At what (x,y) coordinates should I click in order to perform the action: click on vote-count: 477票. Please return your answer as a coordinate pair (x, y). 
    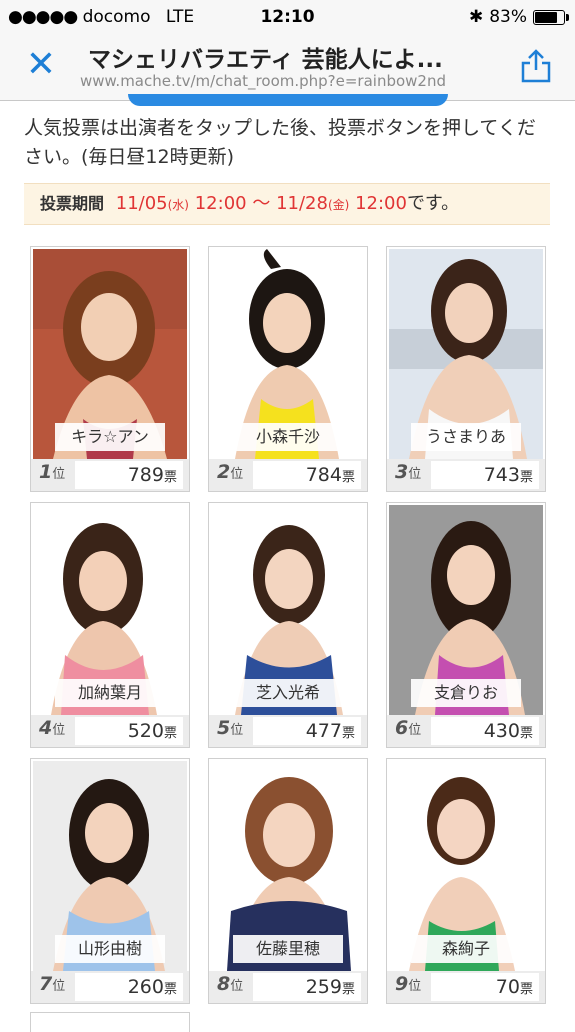
    Looking at the image, I should click on (307, 731).